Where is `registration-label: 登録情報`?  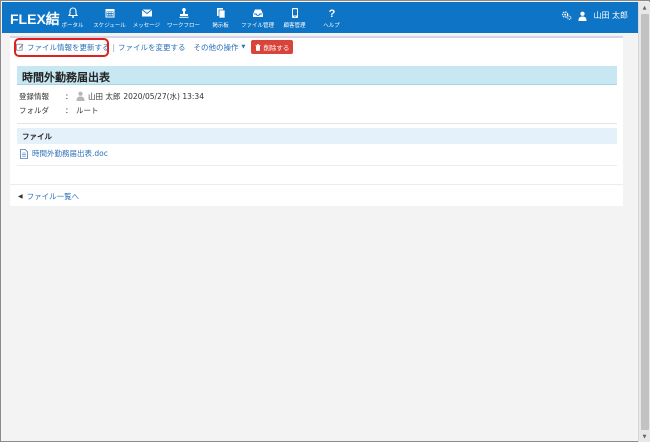 registration-label: 登録情報 is located at coordinates (34, 96).